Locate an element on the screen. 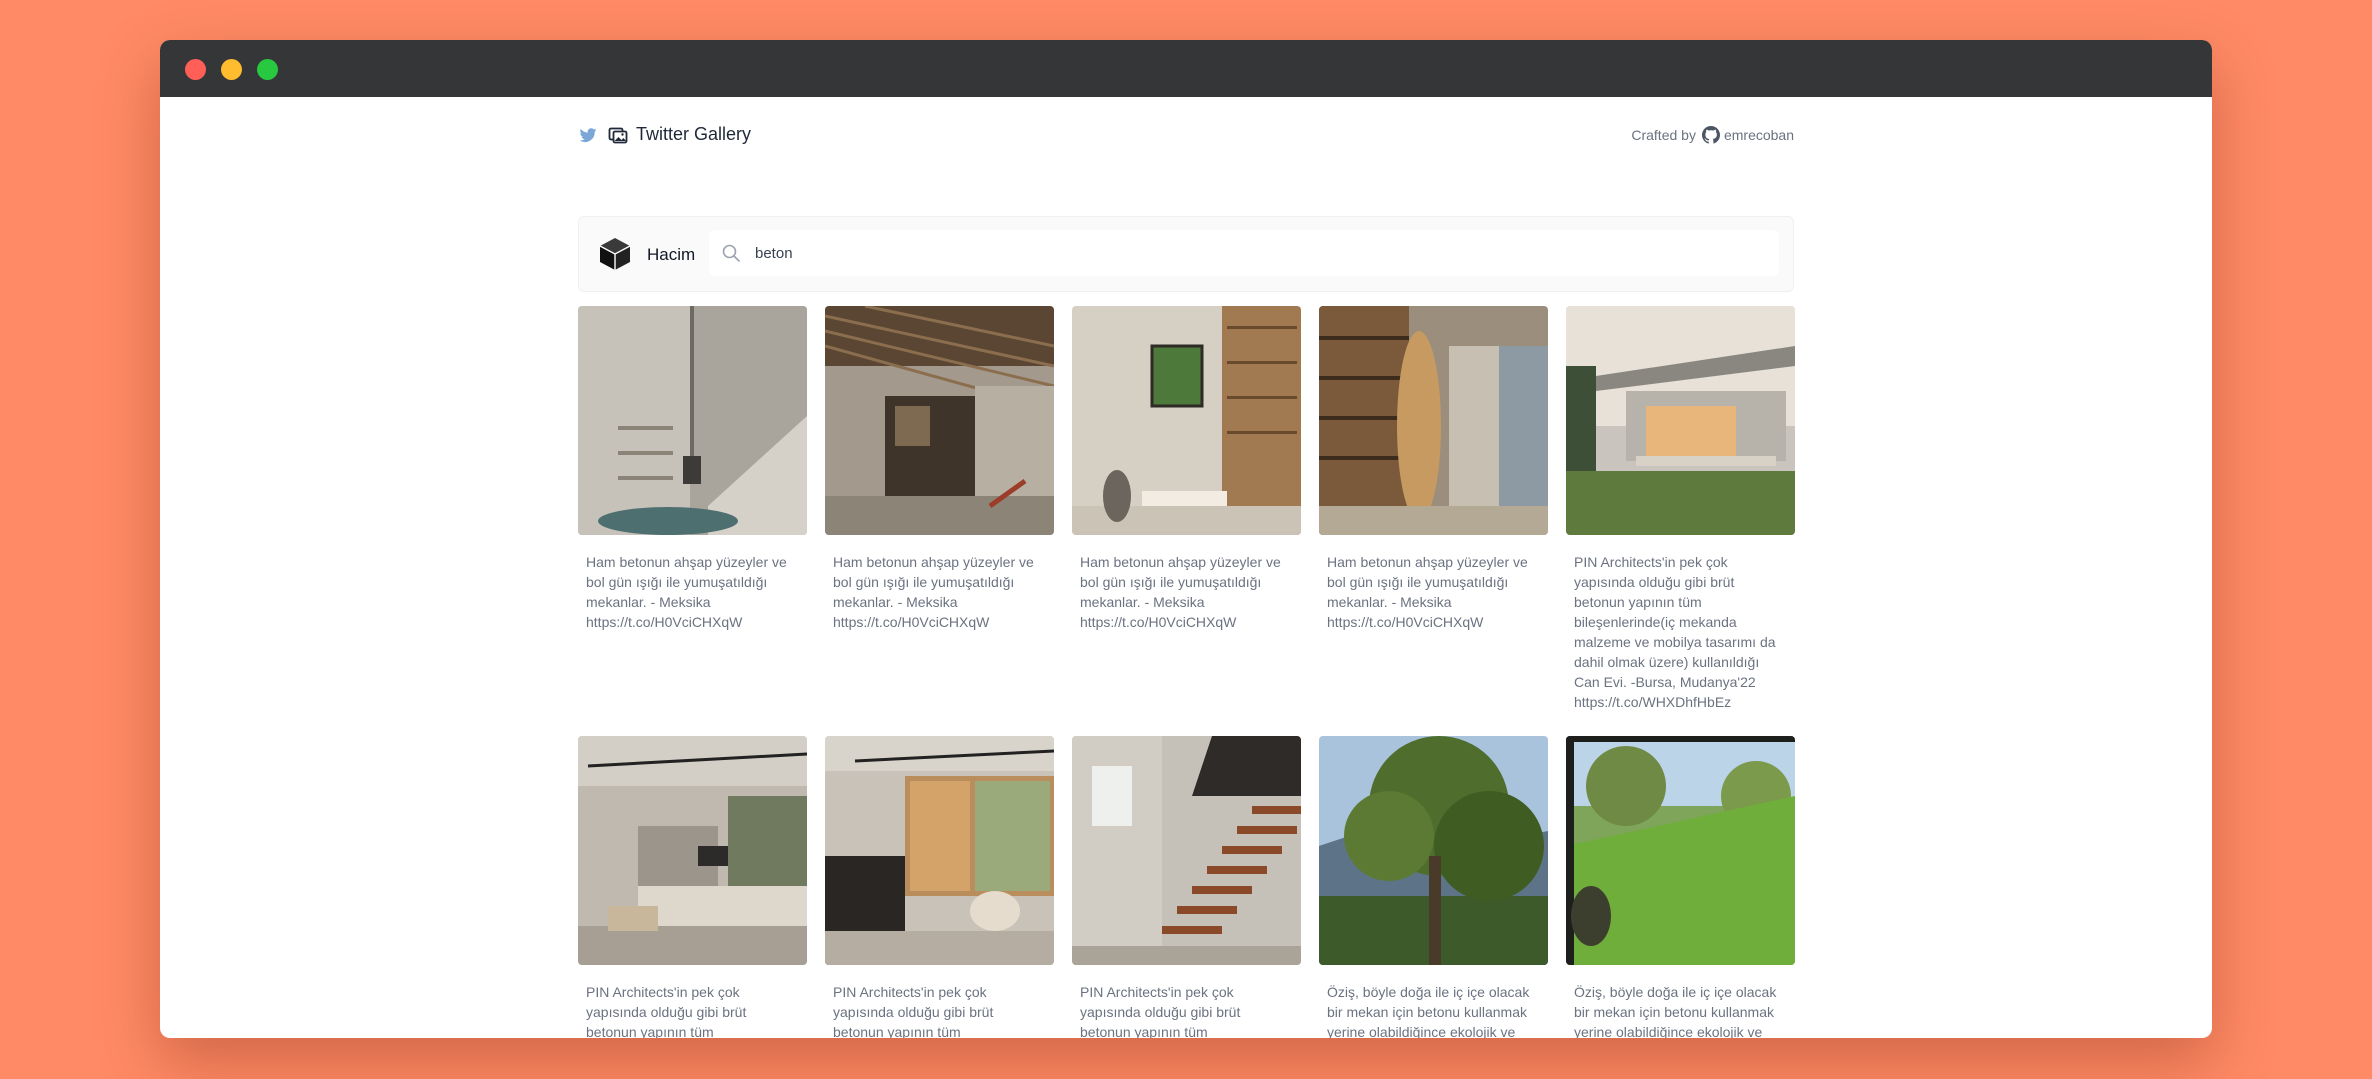 The height and width of the screenshot is (1079, 2372). crafted-by-label: Crafted by is located at coordinates (1663, 135).